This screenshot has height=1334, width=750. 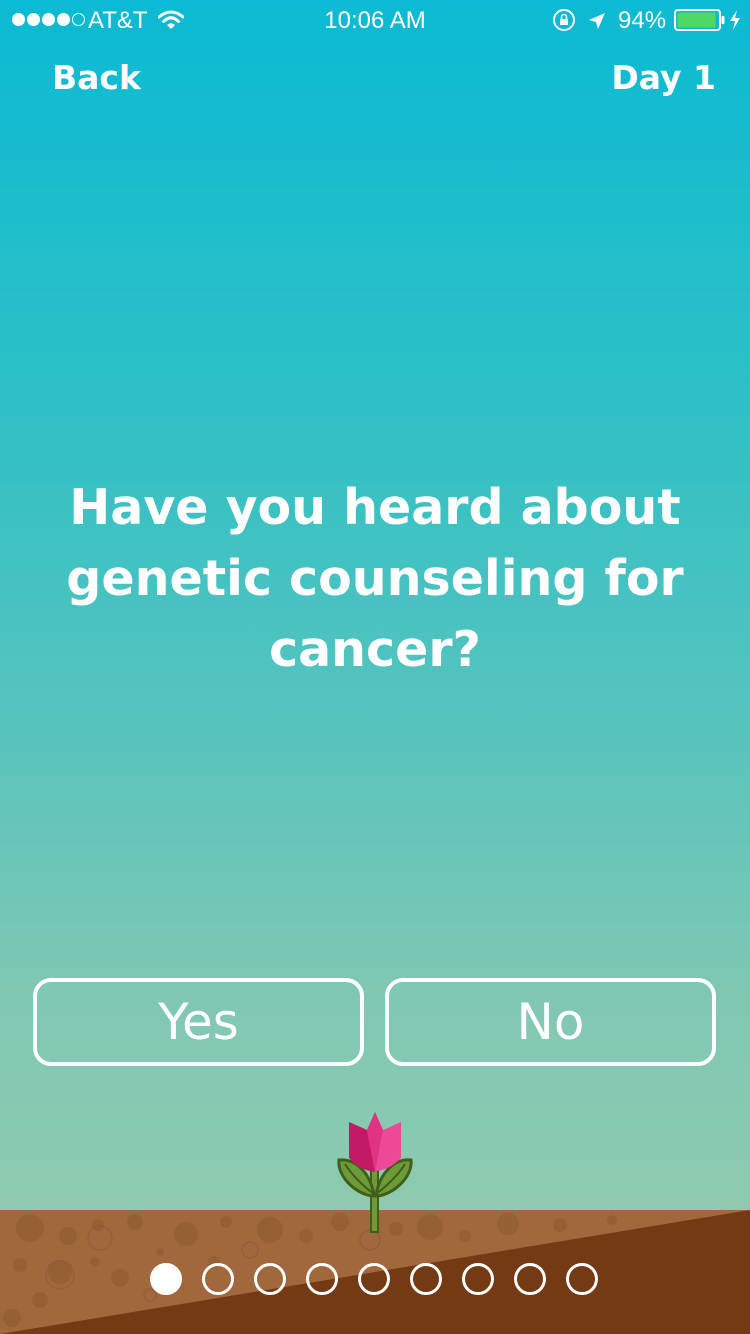 I want to click on page-dot-active, so click(x=166, y=1279).